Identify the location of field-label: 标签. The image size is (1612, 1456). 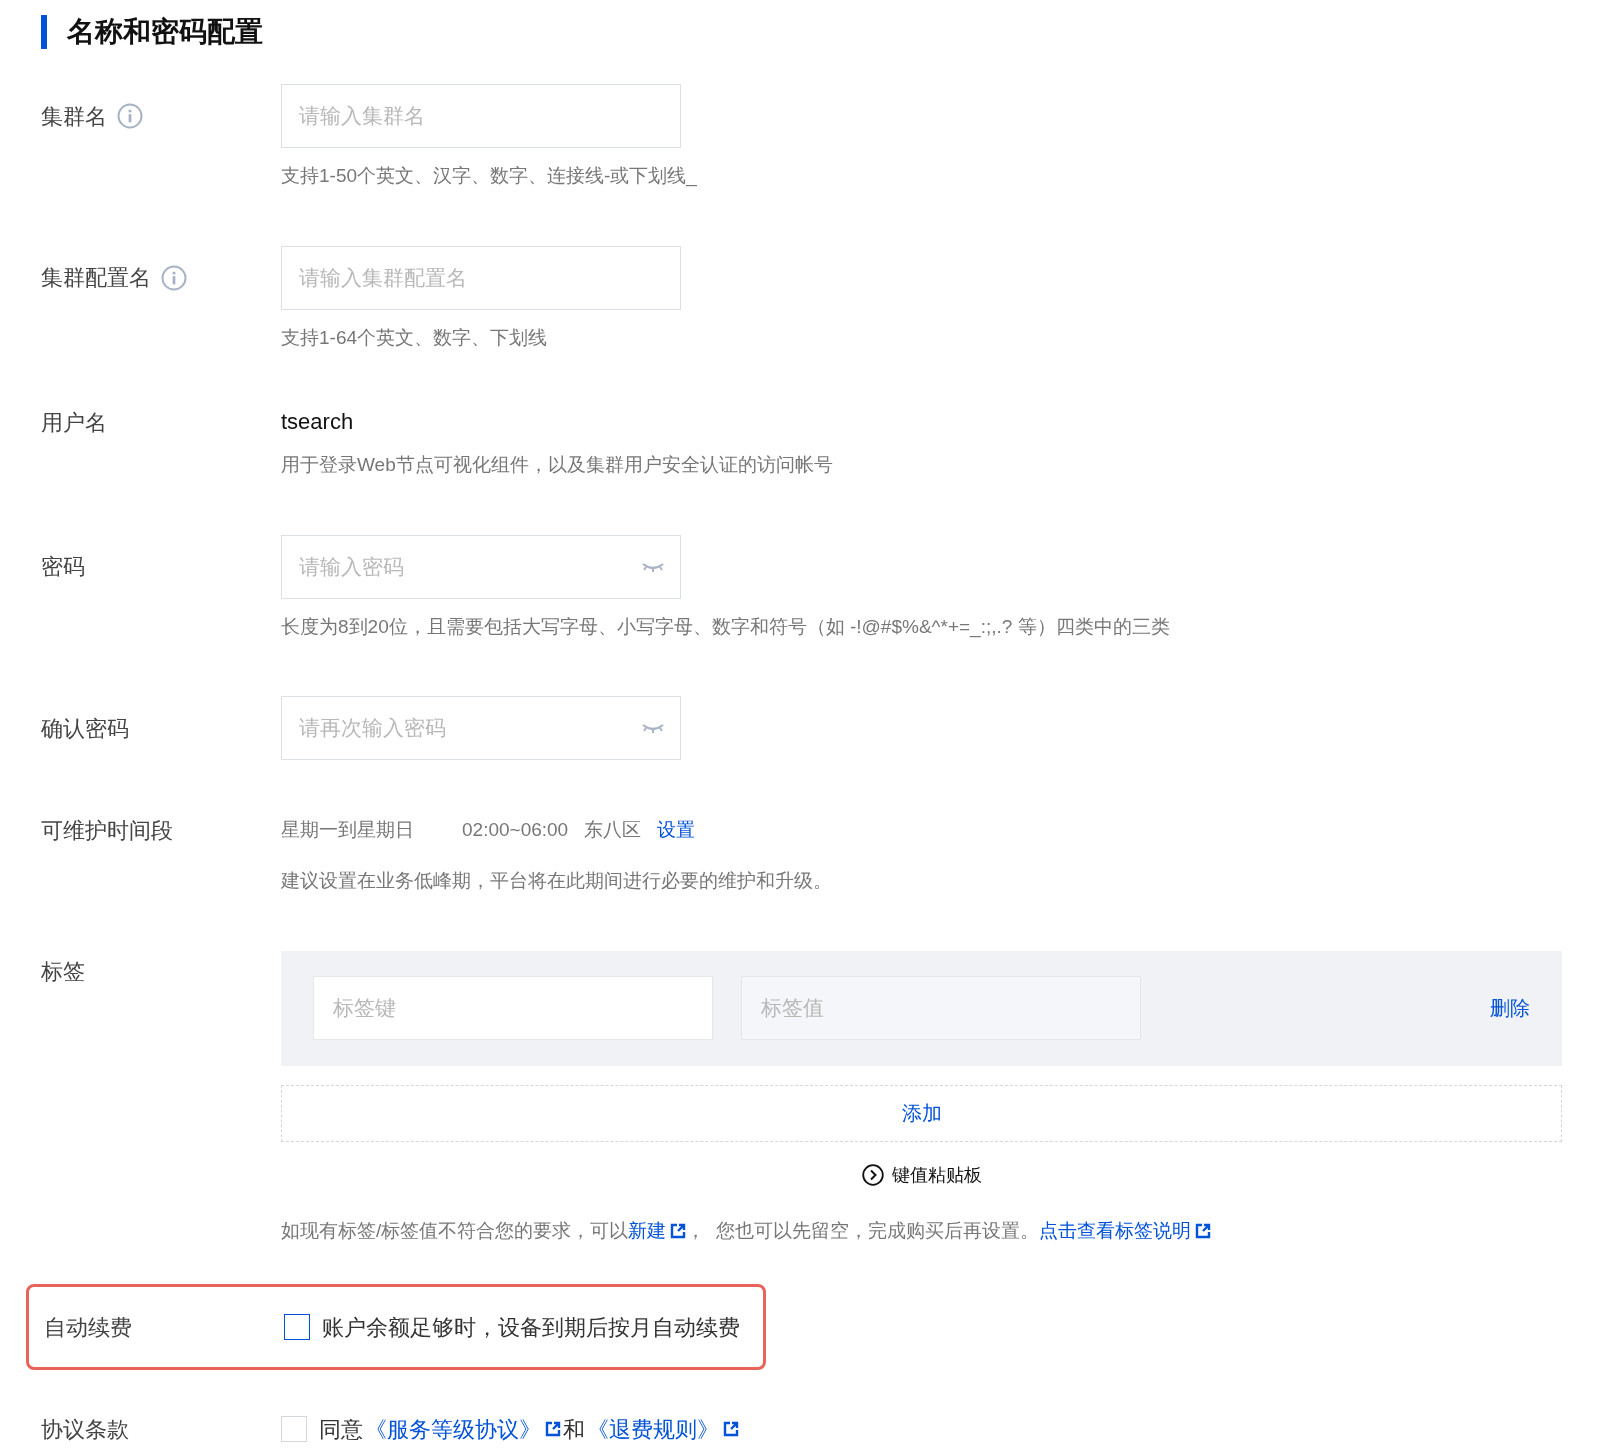
(63, 972).